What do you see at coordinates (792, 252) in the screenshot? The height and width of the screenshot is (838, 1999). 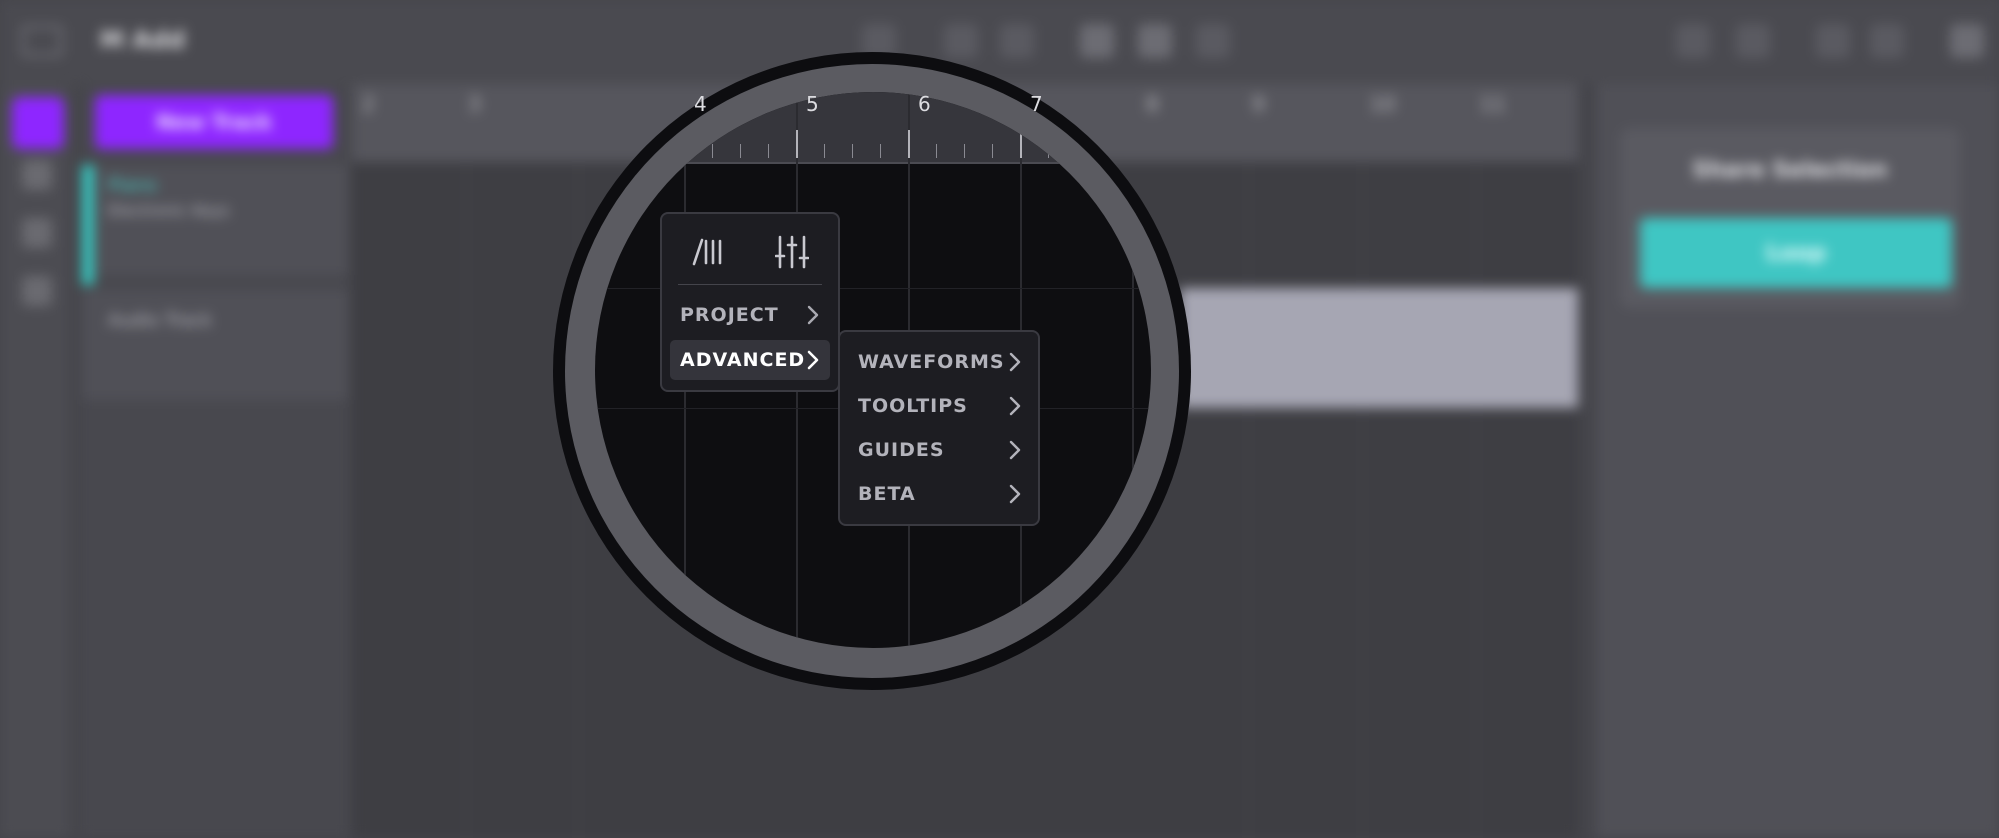 I see `mixer-sliders-icon` at bounding box center [792, 252].